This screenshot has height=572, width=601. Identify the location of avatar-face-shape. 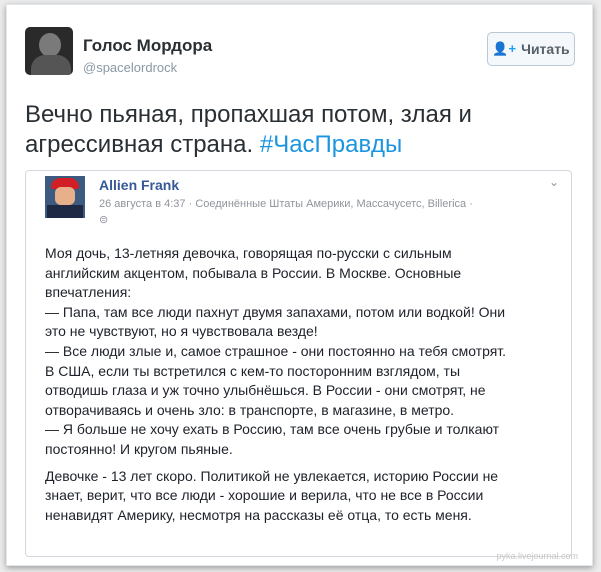
(65, 196).